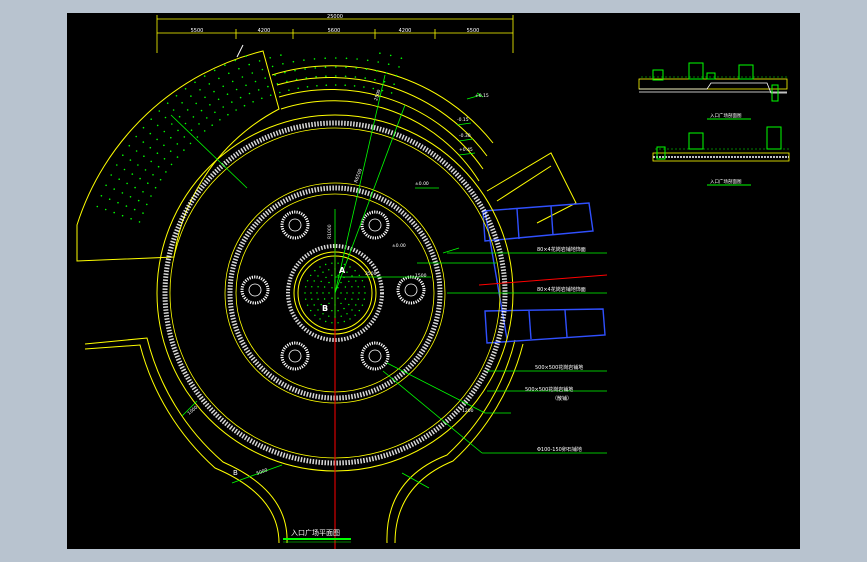 The height and width of the screenshot is (562, 867). Describe the element at coordinates (405, 31) in the screenshot. I see `dim-seg-4: 4200` at that location.